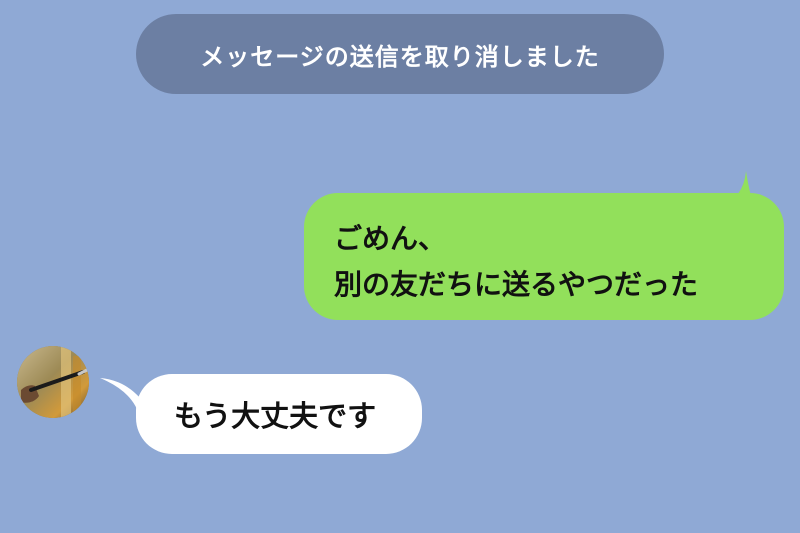 The image size is (800, 533). Describe the element at coordinates (275, 416) in the screenshot. I see `incoming-message-text: もう大丈夫です` at that location.